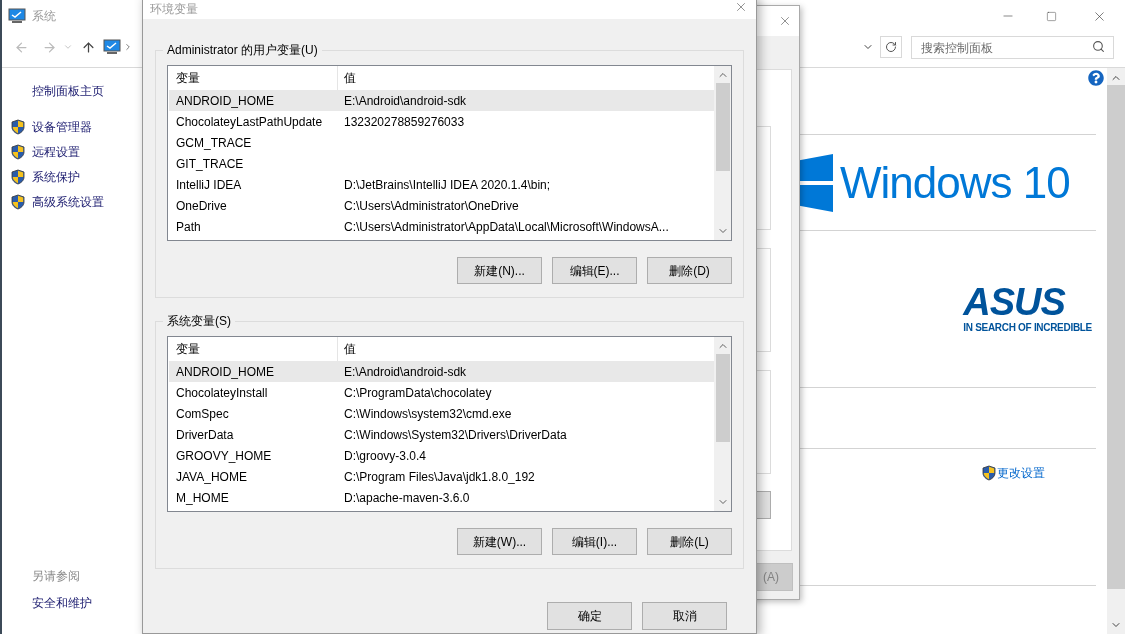 The width and height of the screenshot is (1125, 634). Describe the element at coordinates (188, 227) in the screenshot. I see `variable-name: Path` at that location.